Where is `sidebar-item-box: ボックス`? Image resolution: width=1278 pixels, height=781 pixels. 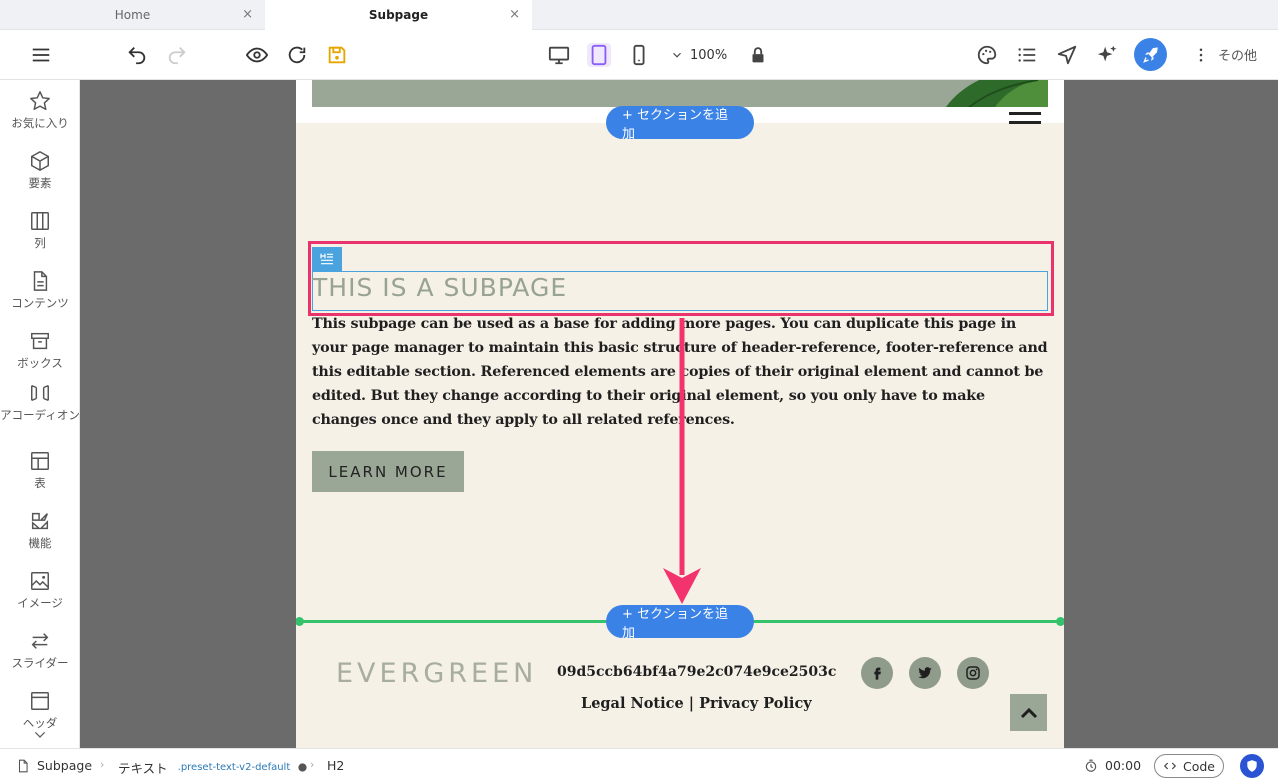
sidebar-item-box: ボックス is located at coordinates (39, 350).